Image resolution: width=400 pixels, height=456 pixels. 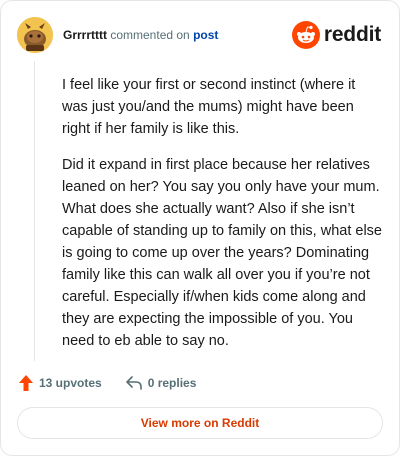 I want to click on user-avatar, so click(x=35, y=35).